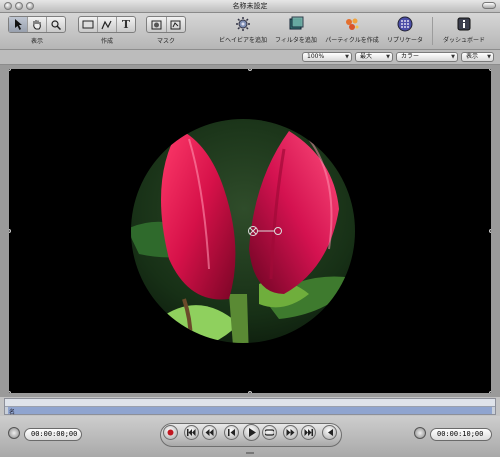  What do you see at coordinates (329, 432) in the screenshot?
I see `audio-button` at bounding box center [329, 432].